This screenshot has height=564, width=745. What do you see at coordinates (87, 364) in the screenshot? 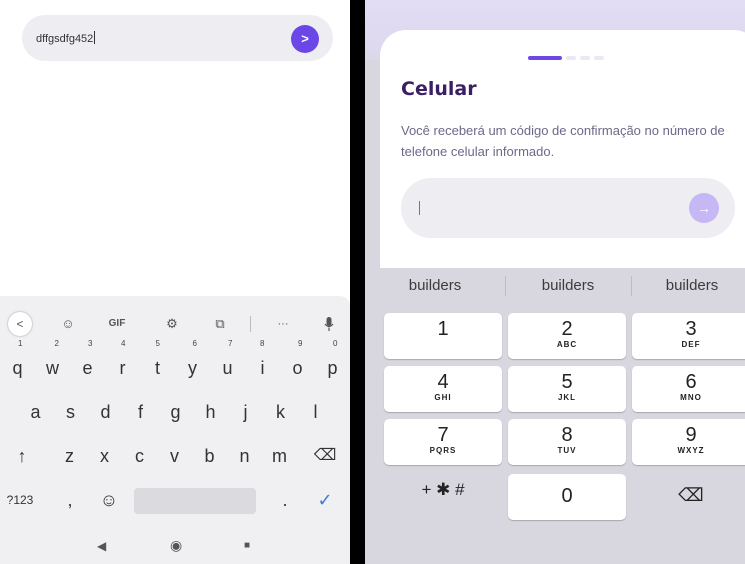
I see `key-e: e3` at bounding box center [87, 364].